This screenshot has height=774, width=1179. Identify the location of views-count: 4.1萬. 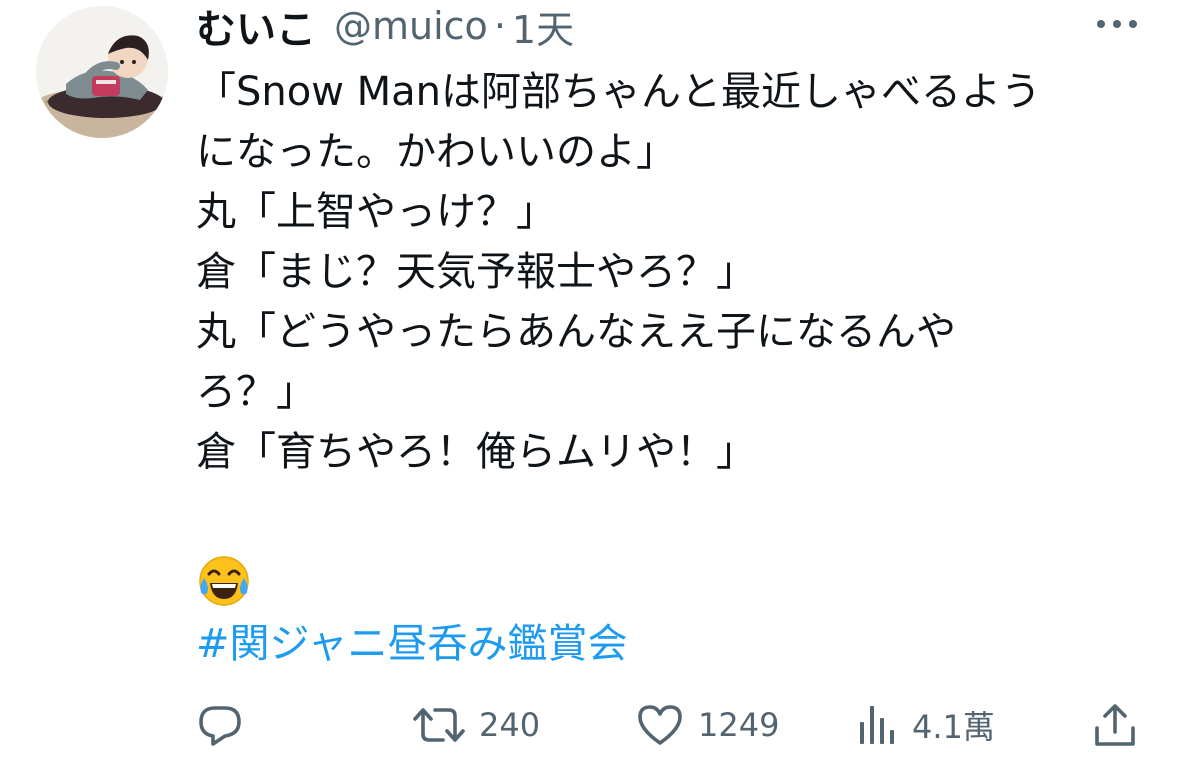
(953, 727).